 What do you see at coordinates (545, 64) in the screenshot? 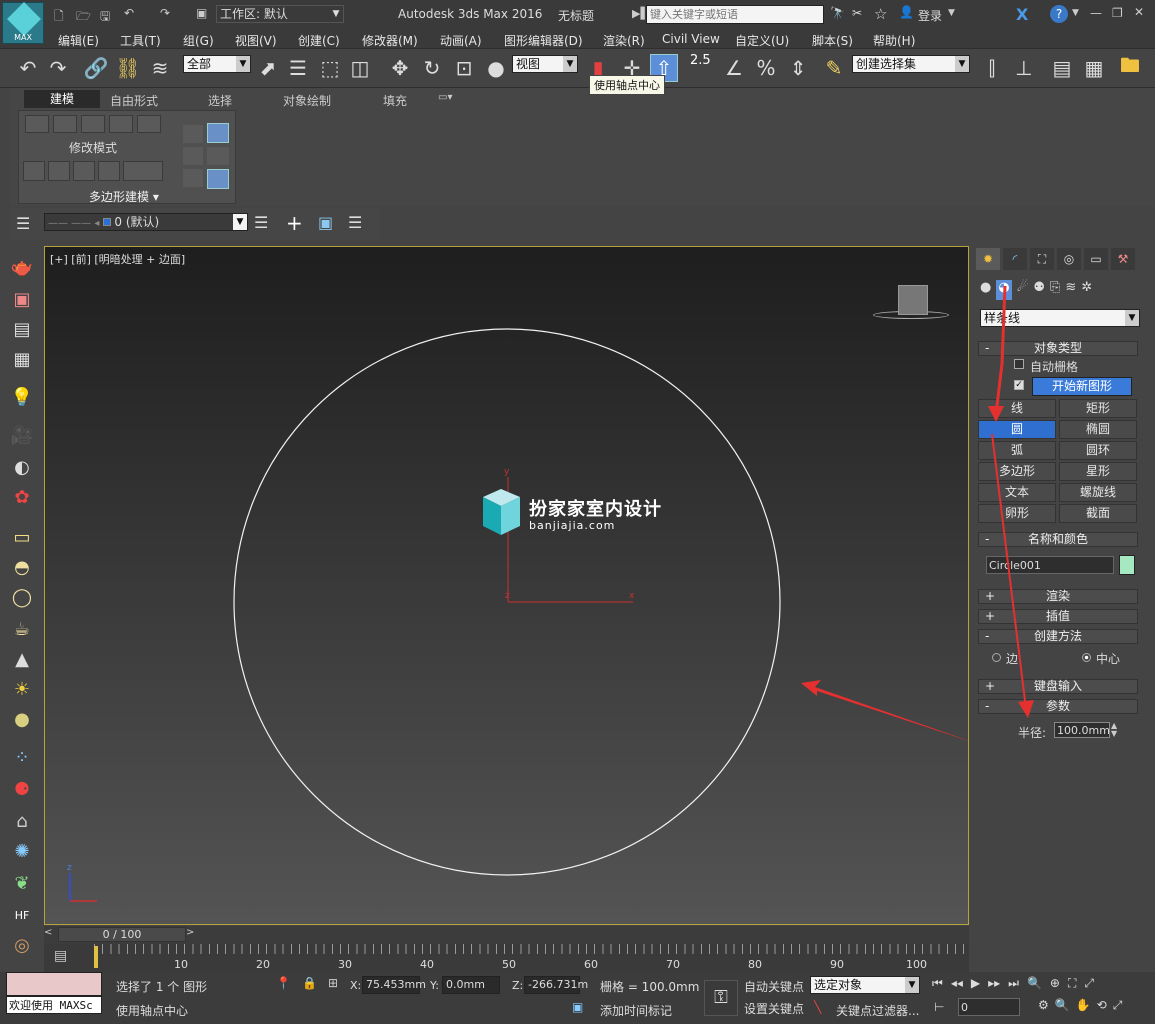
I see `reference-coord-dropdown: 视图 ▼` at bounding box center [545, 64].